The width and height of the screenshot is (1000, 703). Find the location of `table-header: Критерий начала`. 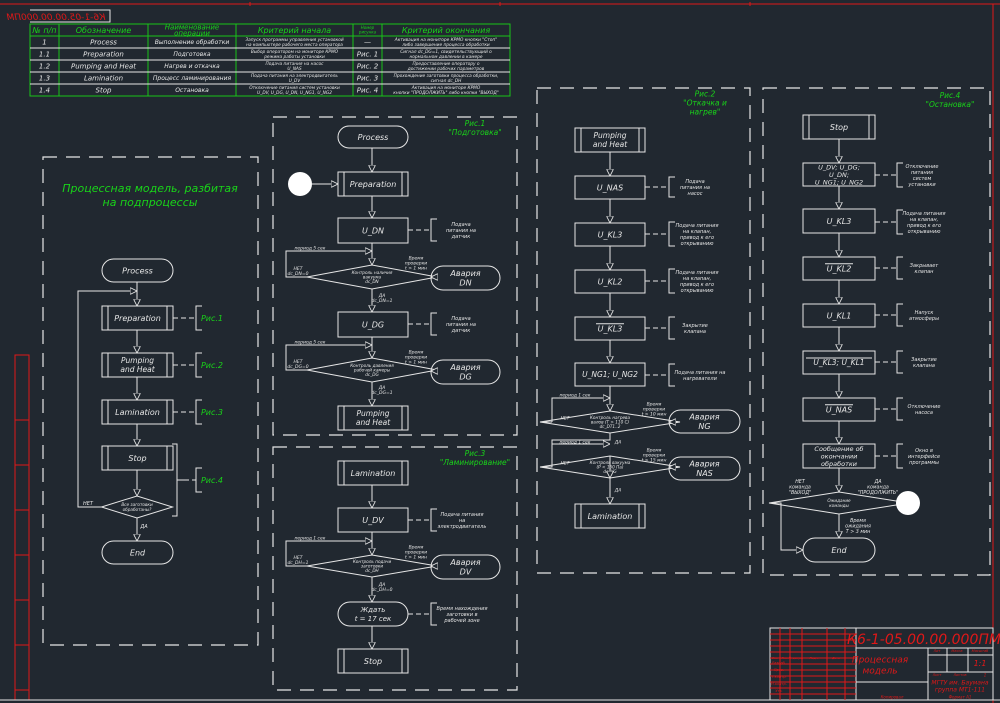

table-header: Критерий начала is located at coordinates (294, 30).